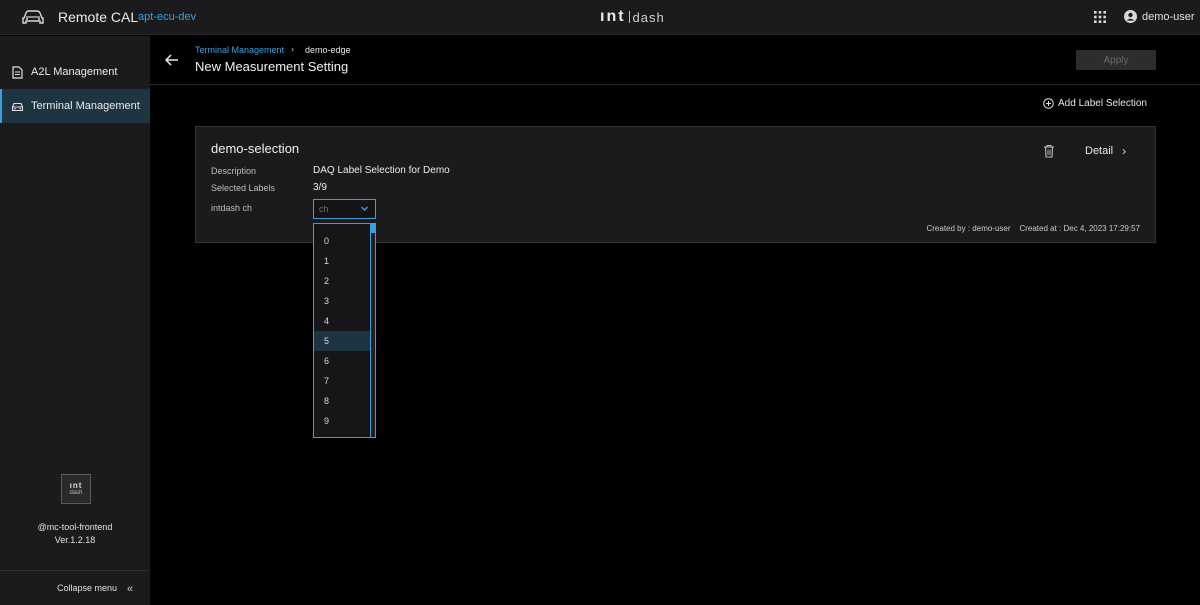 The image size is (1200, 605). I want to click on brand-int: ınt, so click(613, 16).